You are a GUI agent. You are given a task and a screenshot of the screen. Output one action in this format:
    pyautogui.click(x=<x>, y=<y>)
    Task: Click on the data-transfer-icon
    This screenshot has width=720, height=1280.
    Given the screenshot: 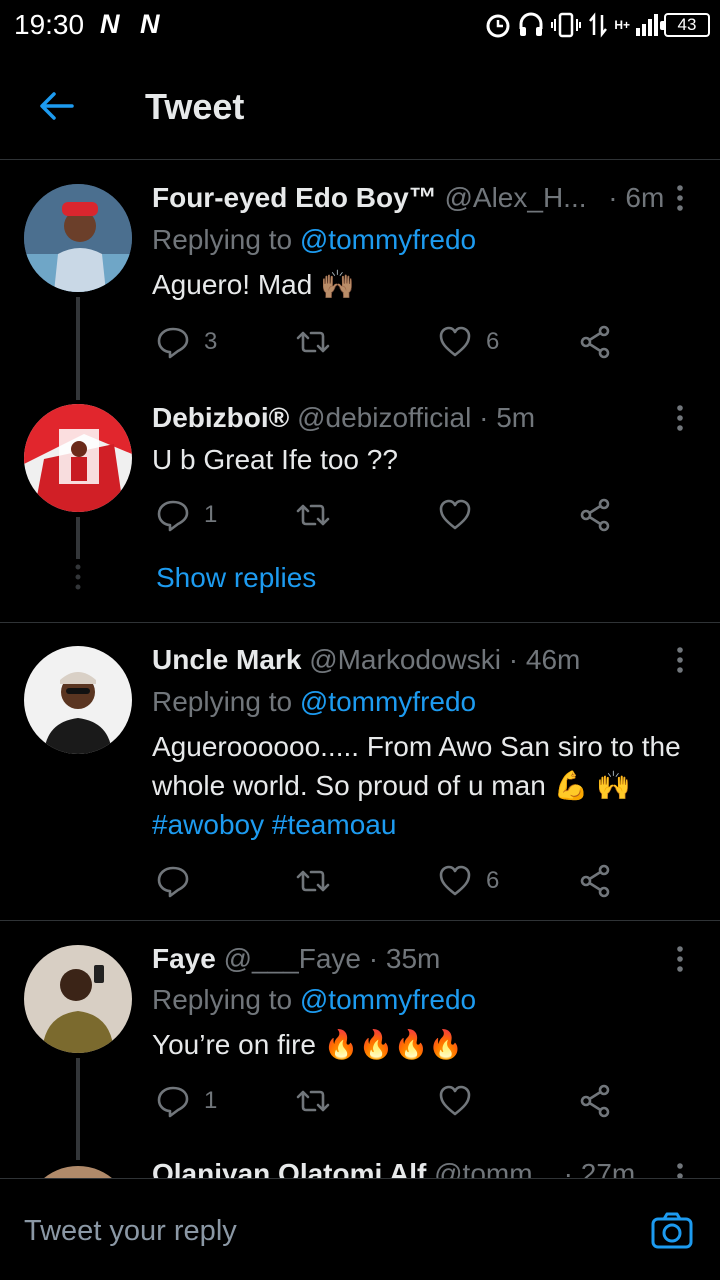 What is the action you would take?
    pyautogui.click(x=598, y=25)
    